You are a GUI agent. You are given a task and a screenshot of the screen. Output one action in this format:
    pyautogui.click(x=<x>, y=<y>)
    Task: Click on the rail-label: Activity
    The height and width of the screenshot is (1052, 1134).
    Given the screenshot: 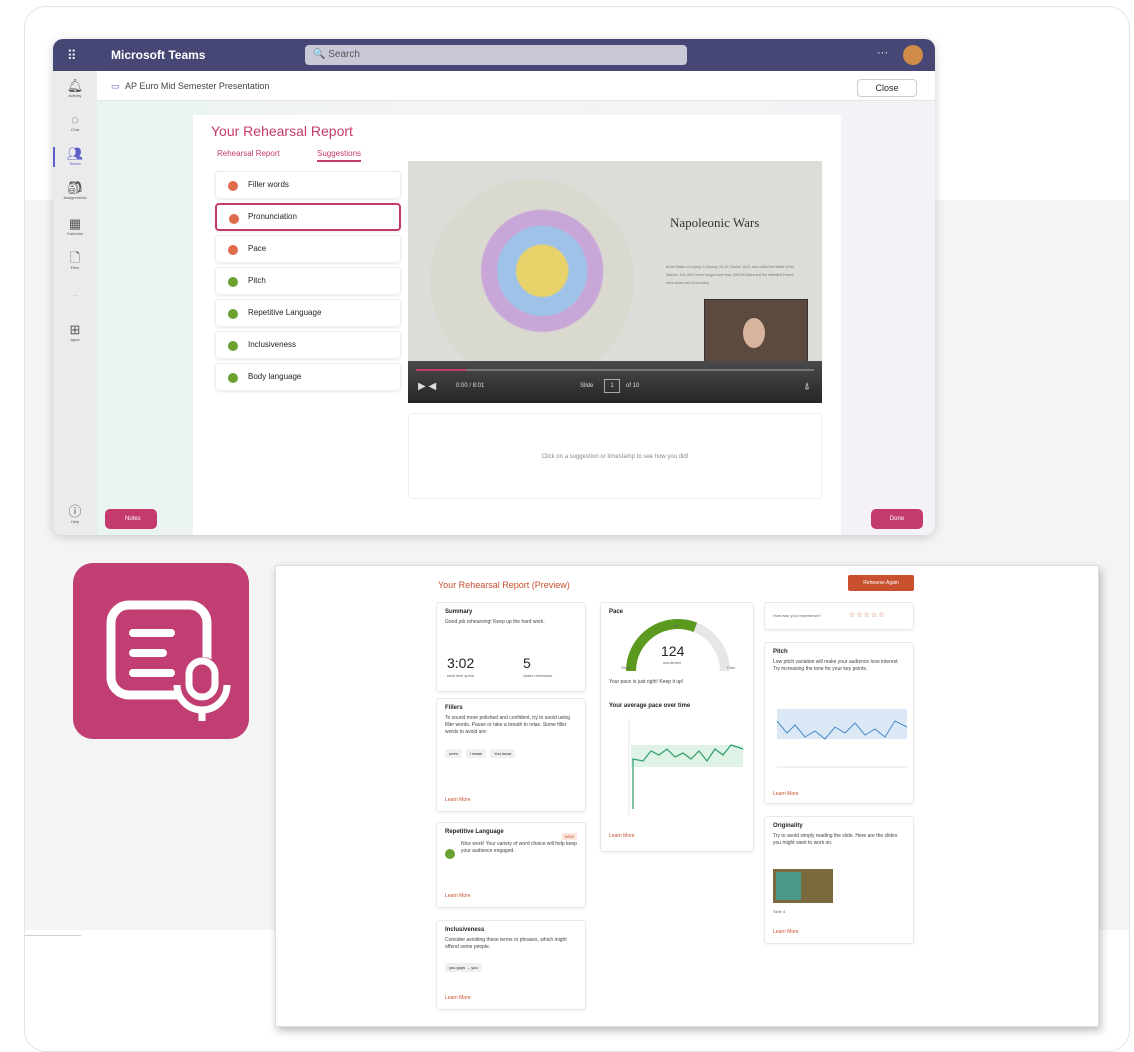 What is the action you would take?
    pyautogui.click(x=75, y=95)
    